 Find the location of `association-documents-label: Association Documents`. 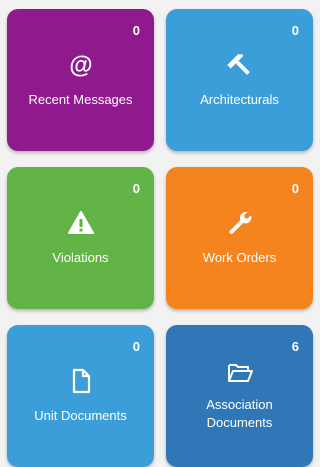

association-documents-label: Association Documents is located at coordinates (239, 414).